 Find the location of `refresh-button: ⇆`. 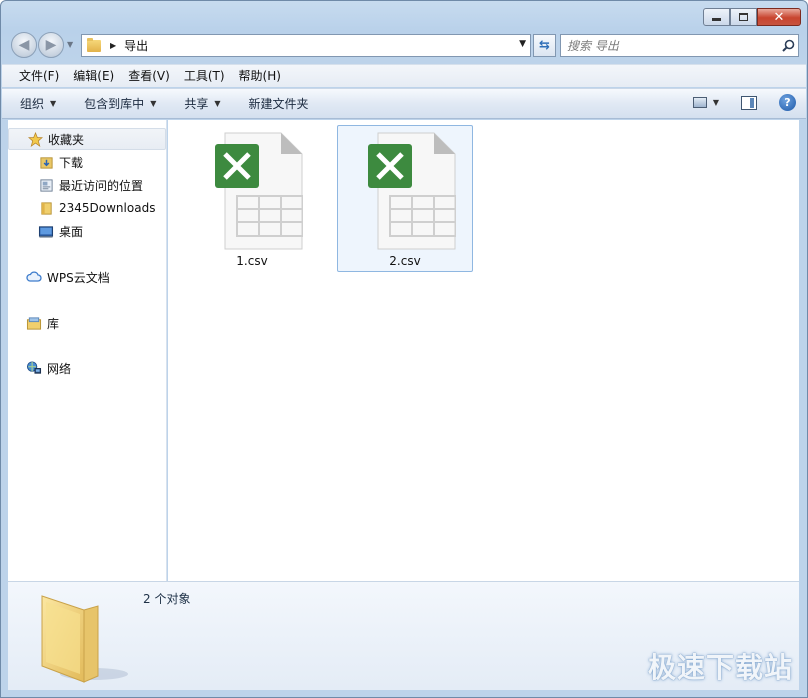

refresh-button: ⇆ is located at coordinates (544, 45).